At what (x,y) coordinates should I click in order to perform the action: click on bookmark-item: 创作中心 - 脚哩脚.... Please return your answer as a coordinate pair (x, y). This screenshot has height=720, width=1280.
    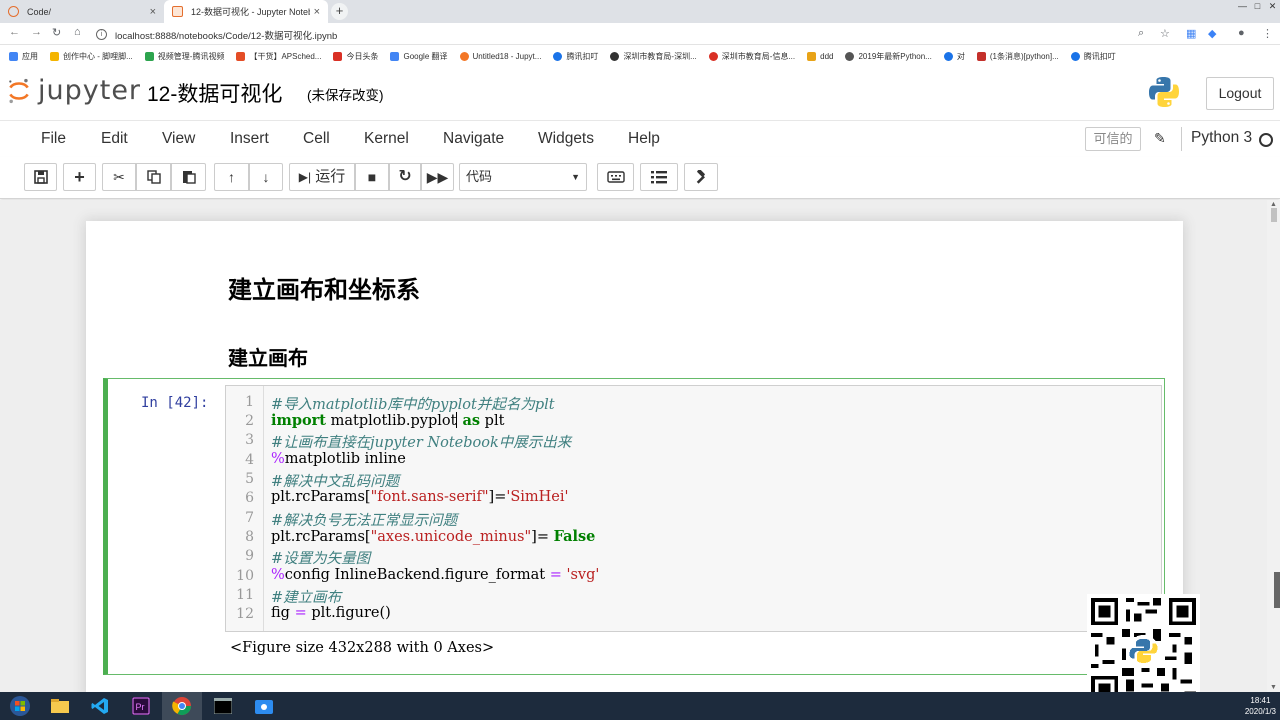
    Looking at the image, I should click on (91, 56).